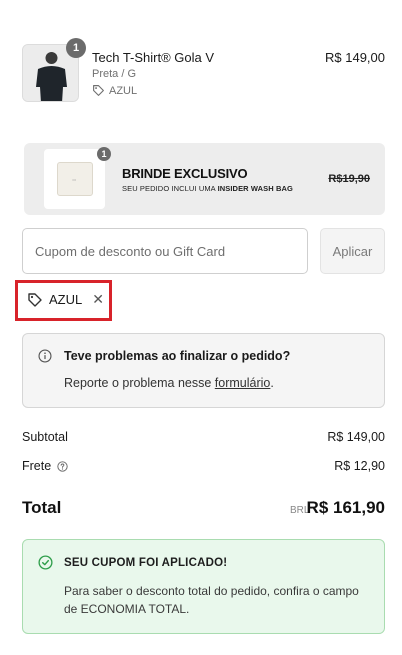 The height and width of the screenshot is (655, 402). What do you see at coordinates (359, 466) in the screenshot?
I see `shipping-value: R$ 12,90` at bounding box center [359, 466].